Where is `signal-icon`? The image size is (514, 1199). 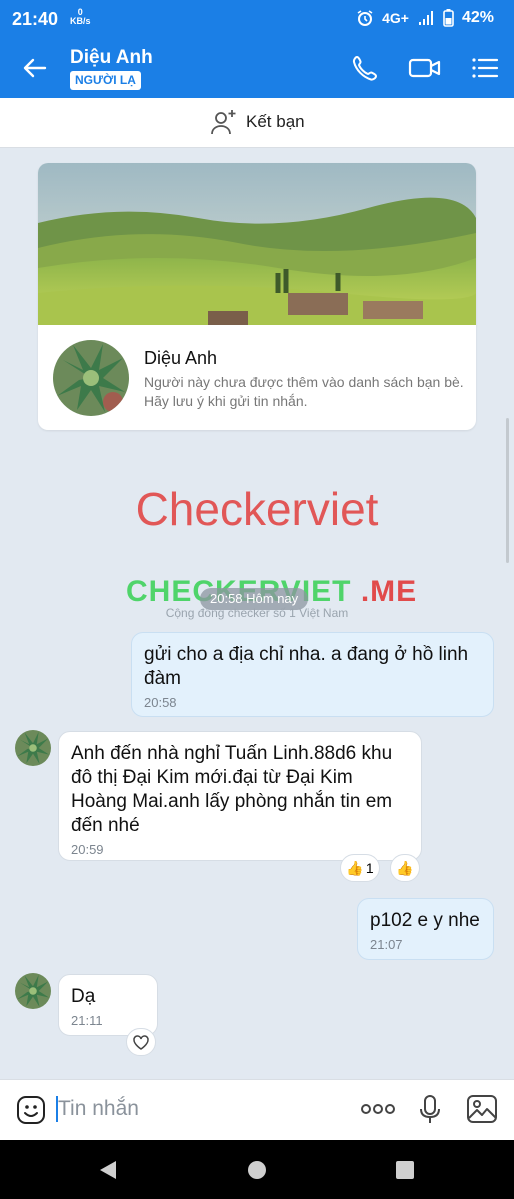 signal-icon is located at coordinates (425, 18).